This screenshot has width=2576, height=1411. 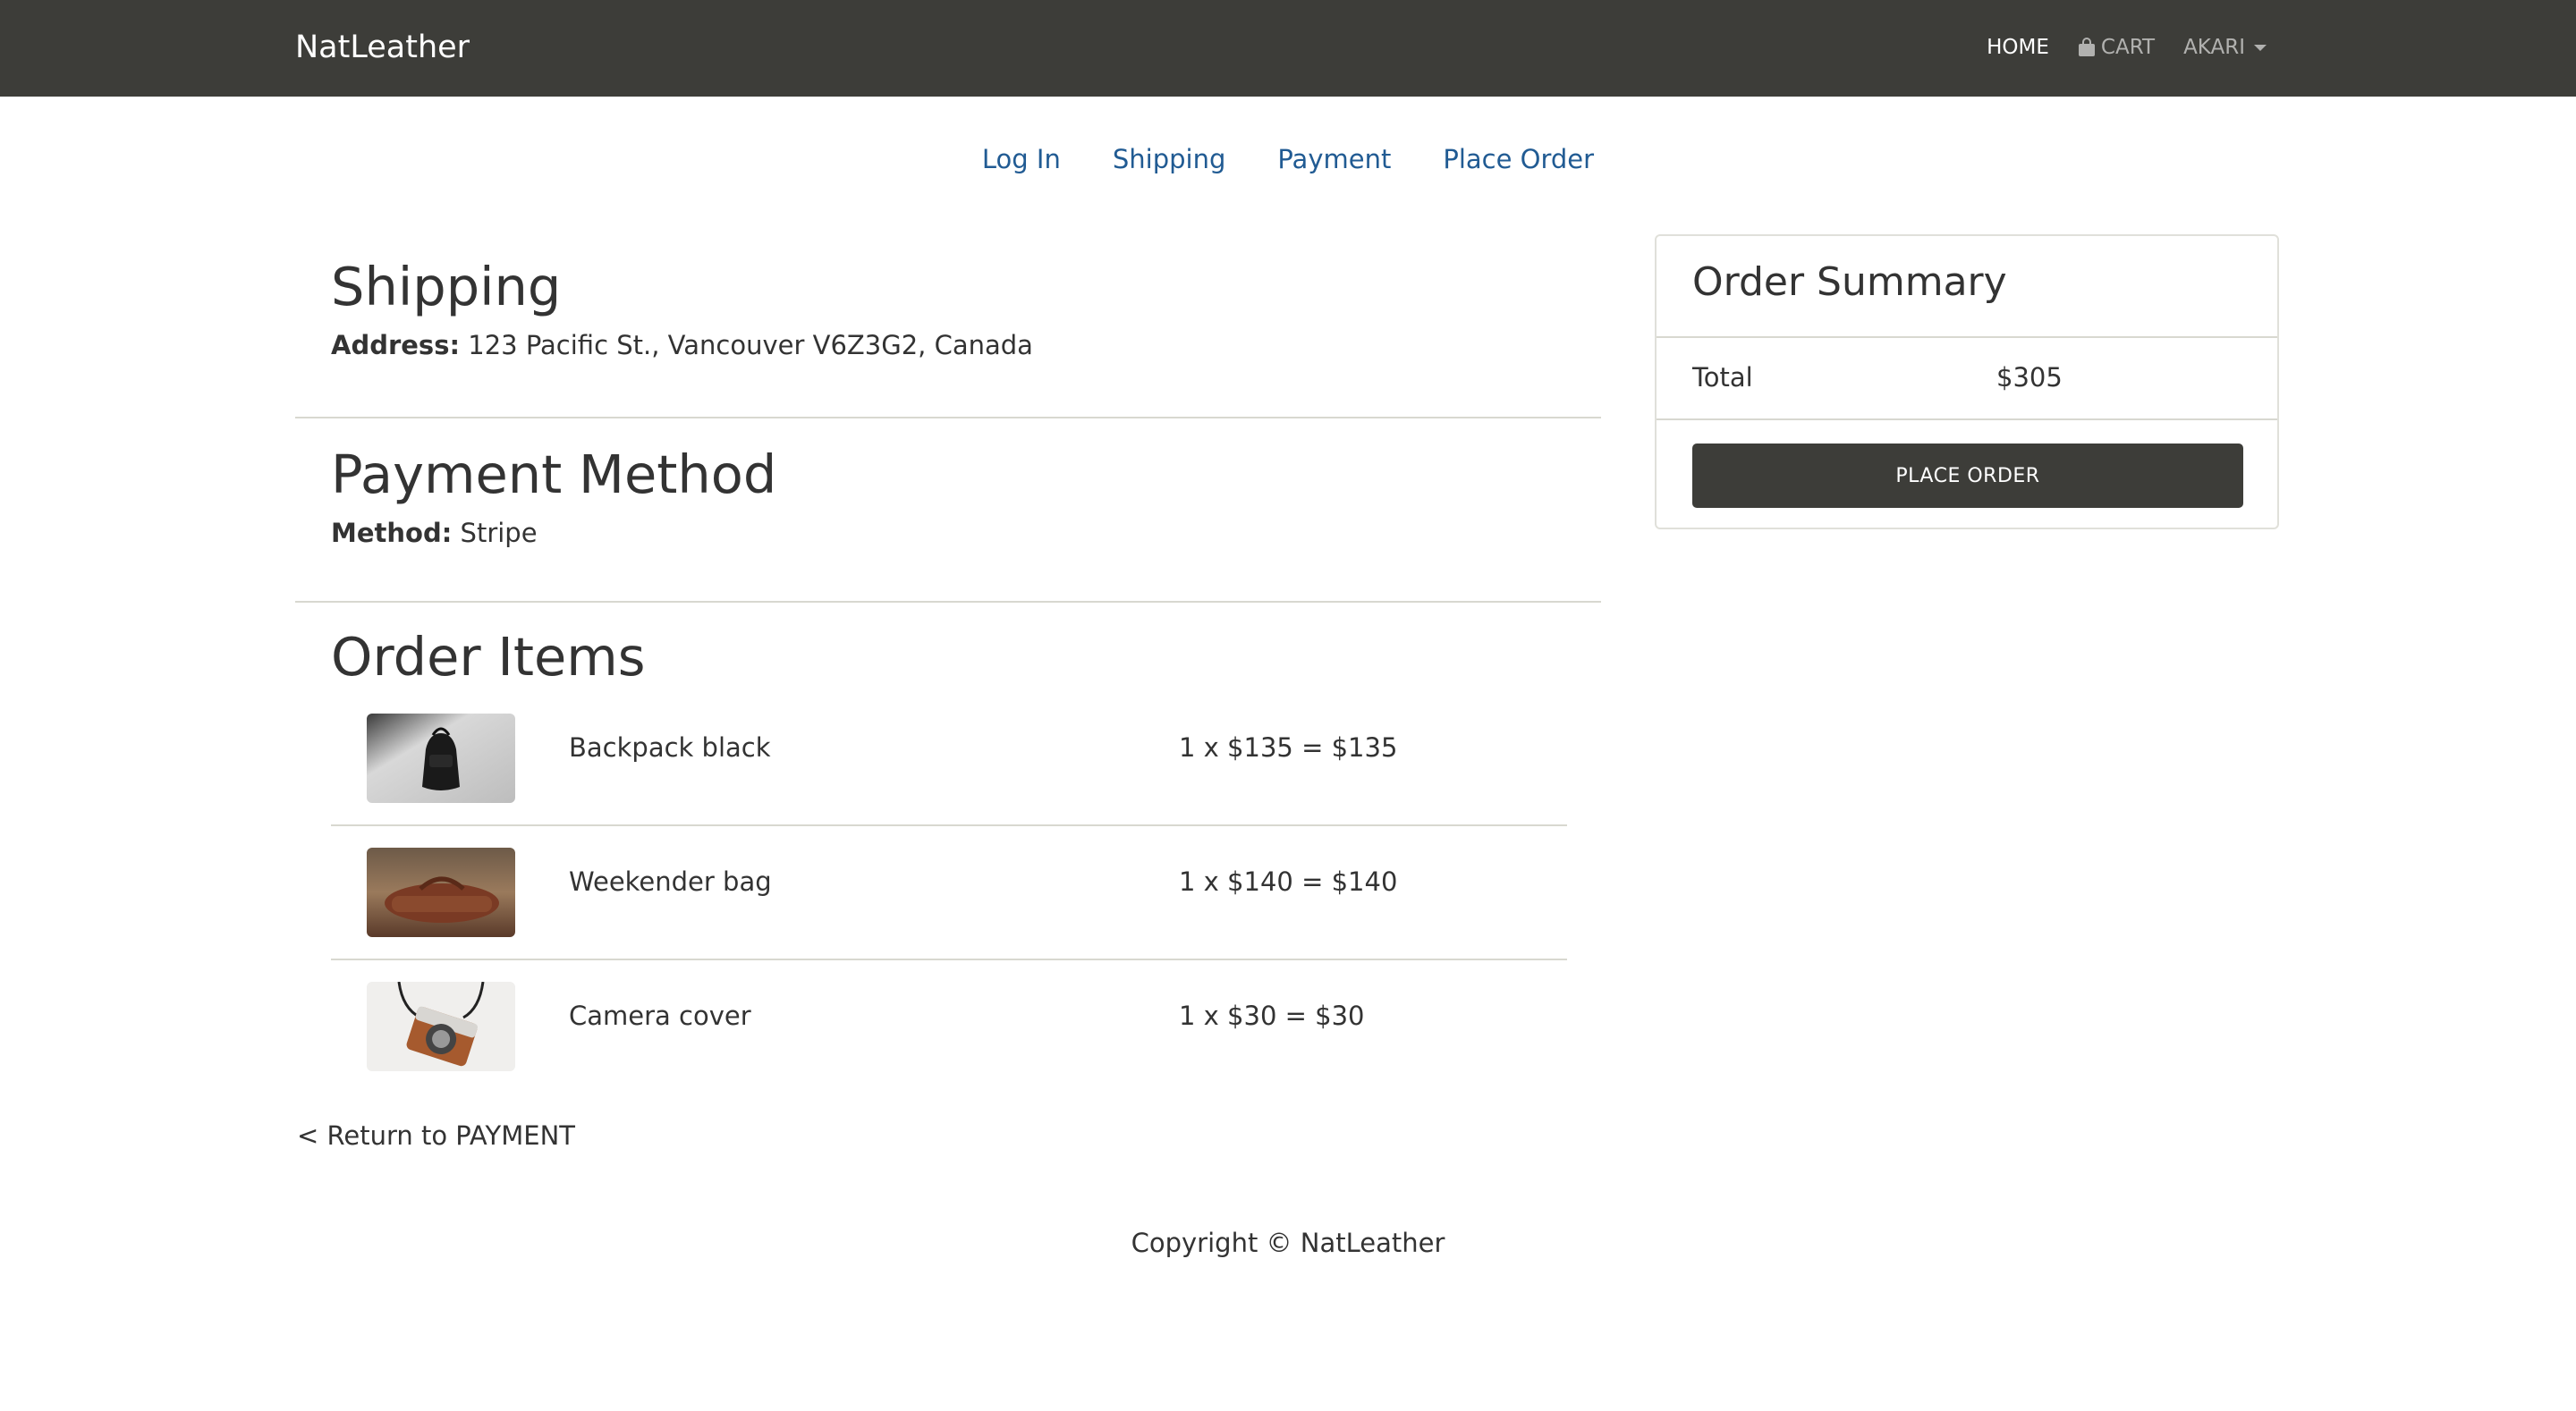 I want to click on item-name: Camera cover, so click(x=660, y=1016).